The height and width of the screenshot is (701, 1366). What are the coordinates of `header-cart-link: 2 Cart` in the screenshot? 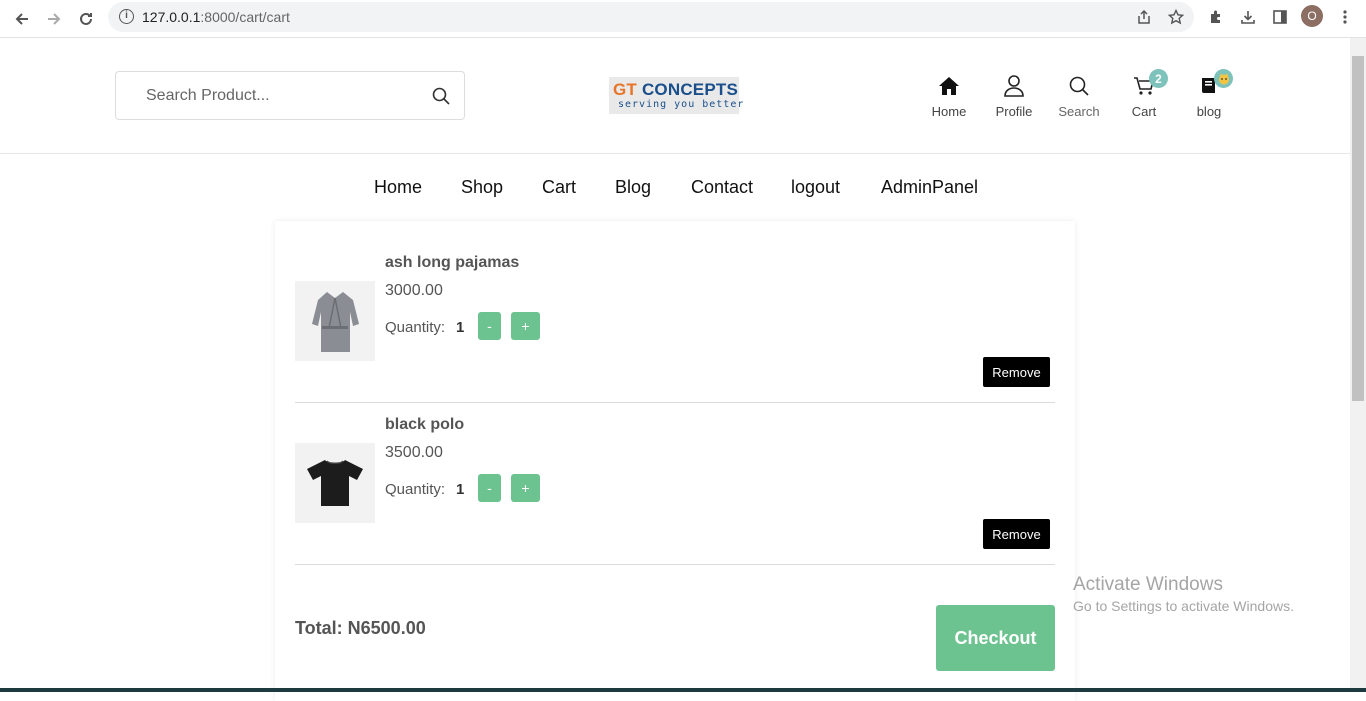 It's located at (1144, 94).